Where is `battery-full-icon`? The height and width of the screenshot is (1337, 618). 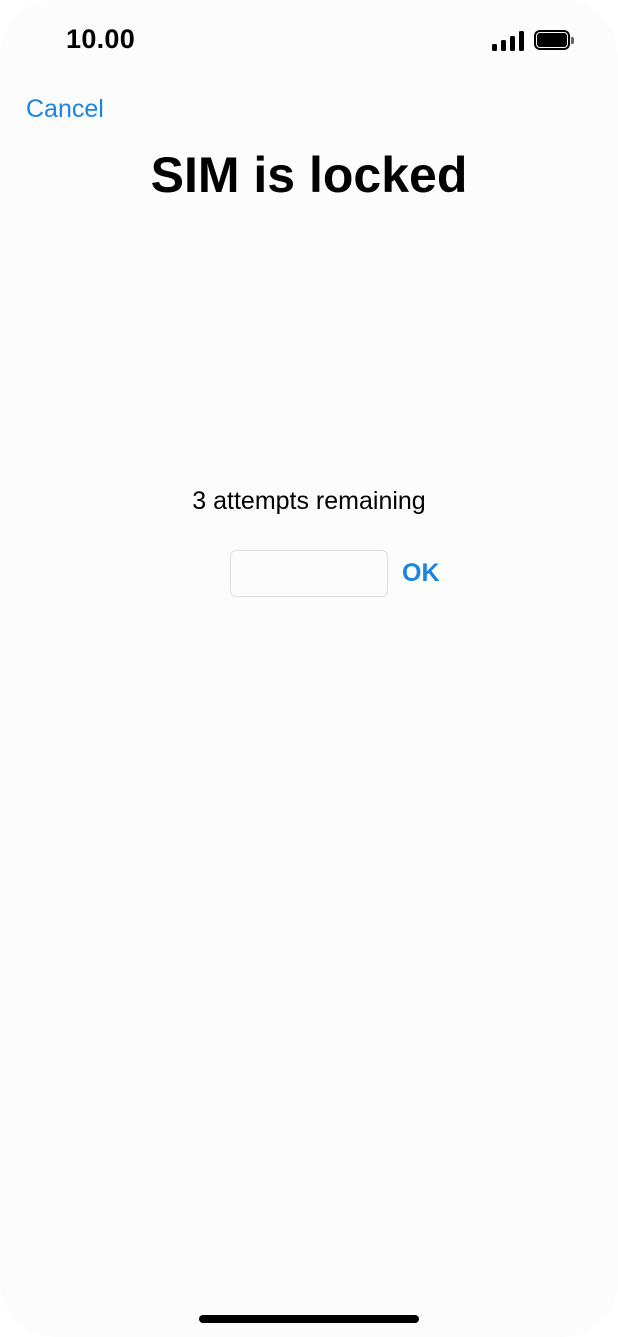
battery-full-icon is located at coordinates (555, 41).